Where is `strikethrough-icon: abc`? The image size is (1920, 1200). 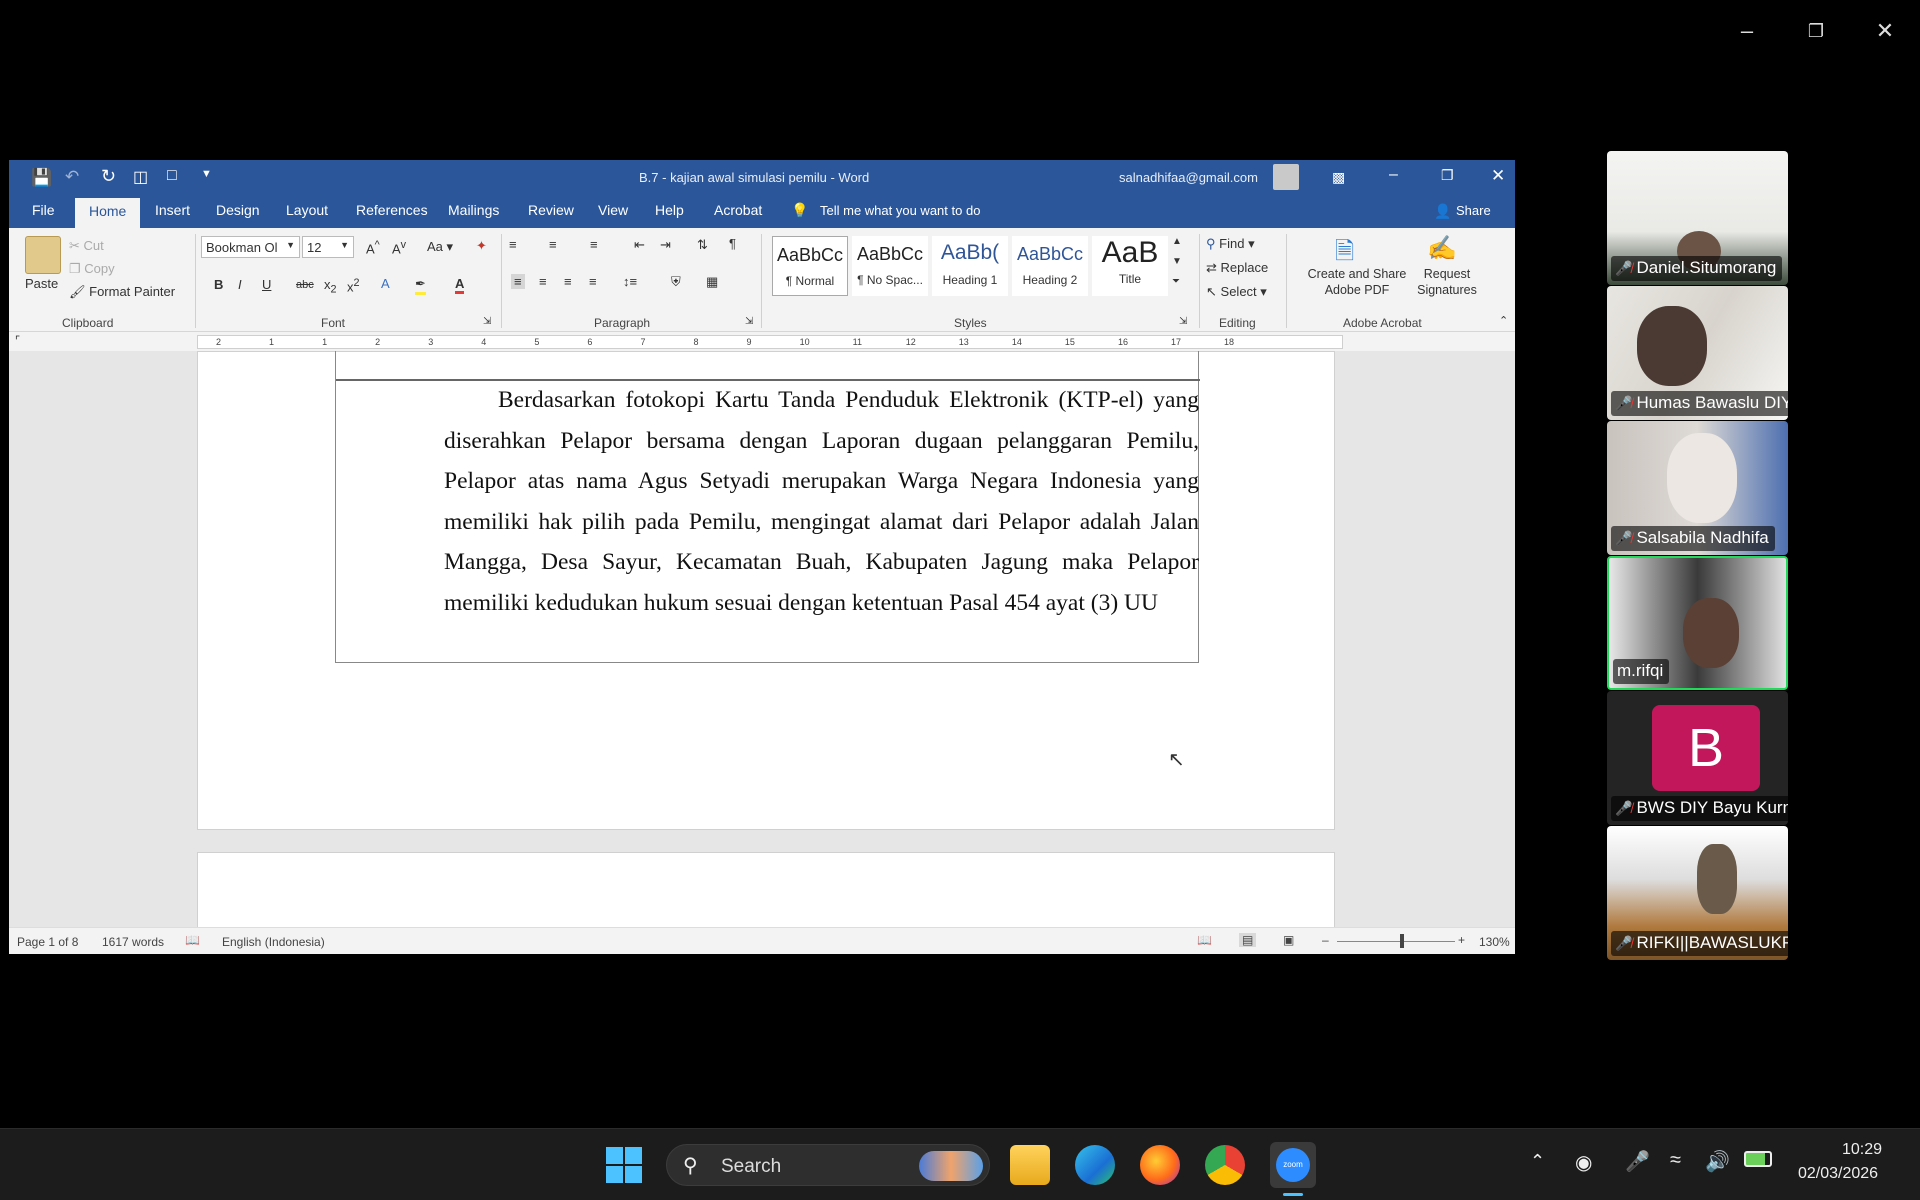
strikethrough-icon: abc is located at coordinates (305, 285).